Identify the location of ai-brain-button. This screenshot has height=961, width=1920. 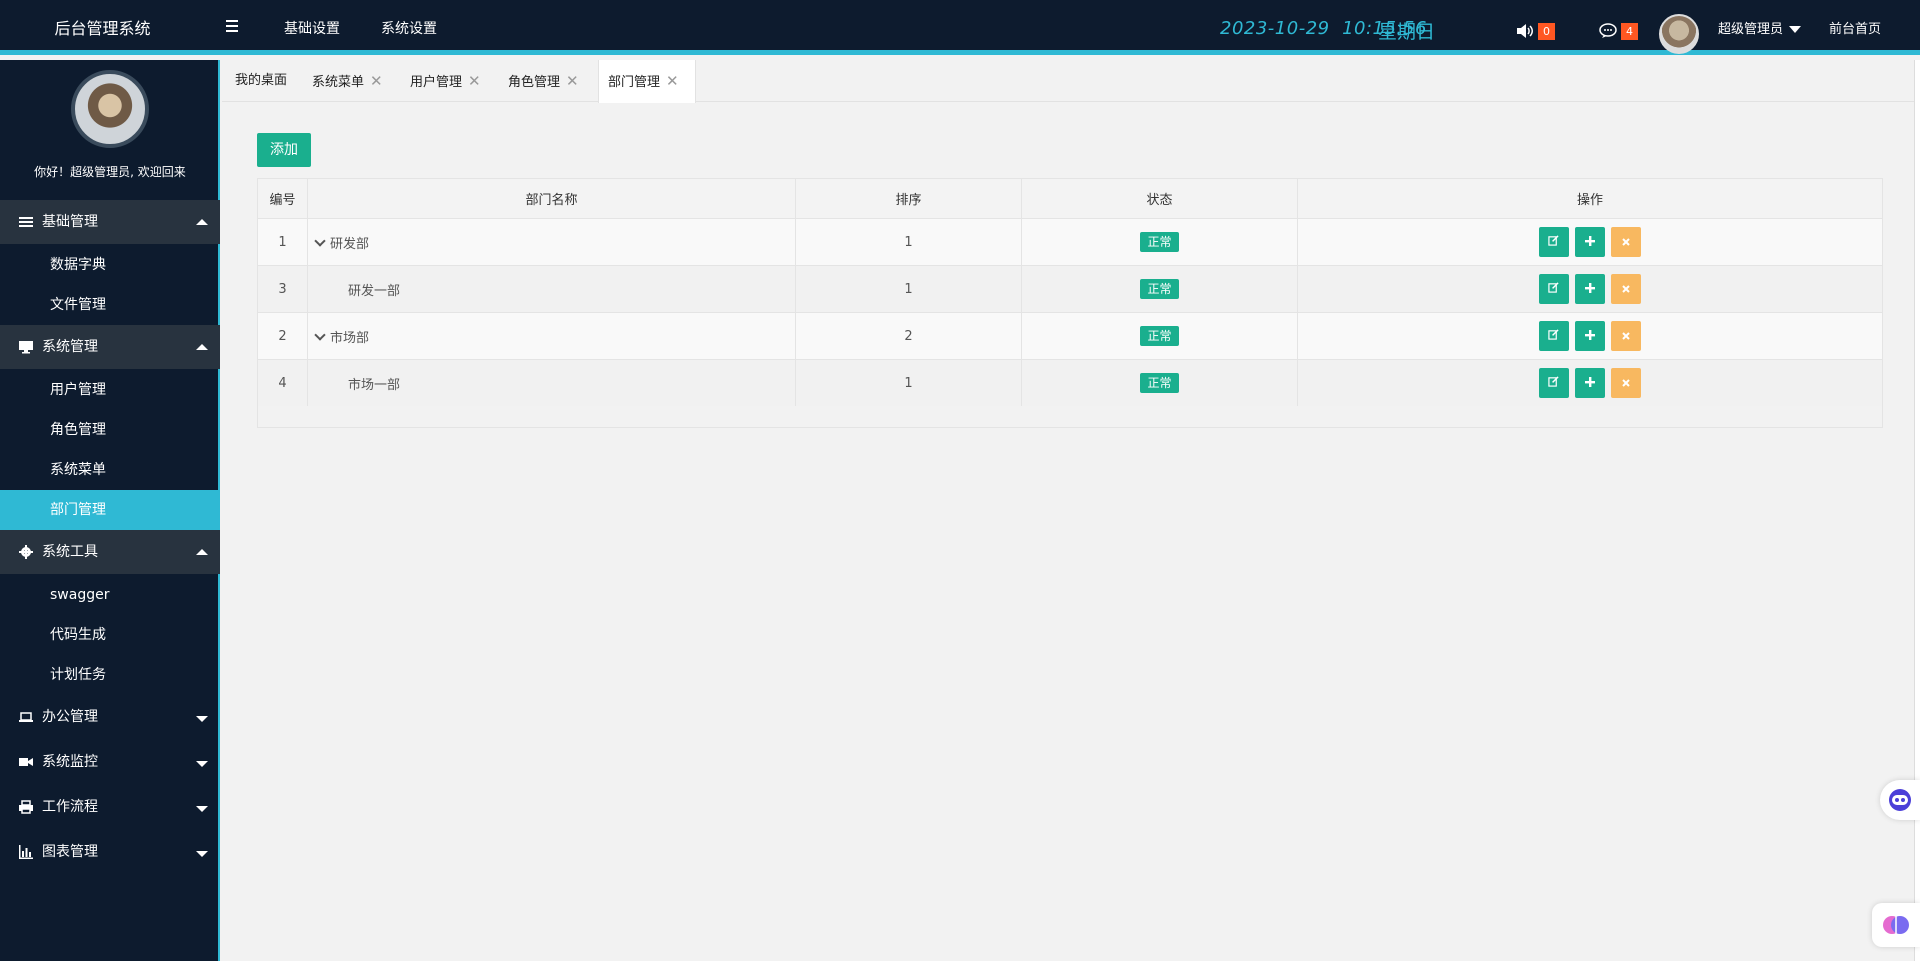
(1896, 925).